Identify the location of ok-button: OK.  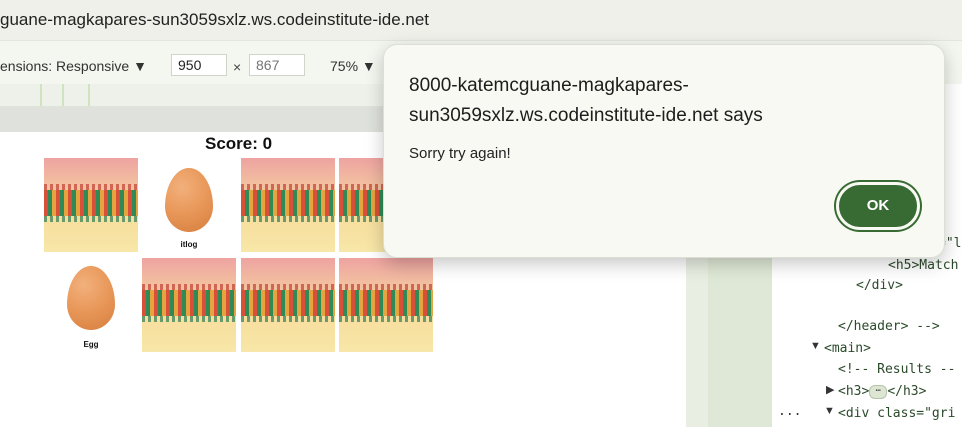
(878, 206).